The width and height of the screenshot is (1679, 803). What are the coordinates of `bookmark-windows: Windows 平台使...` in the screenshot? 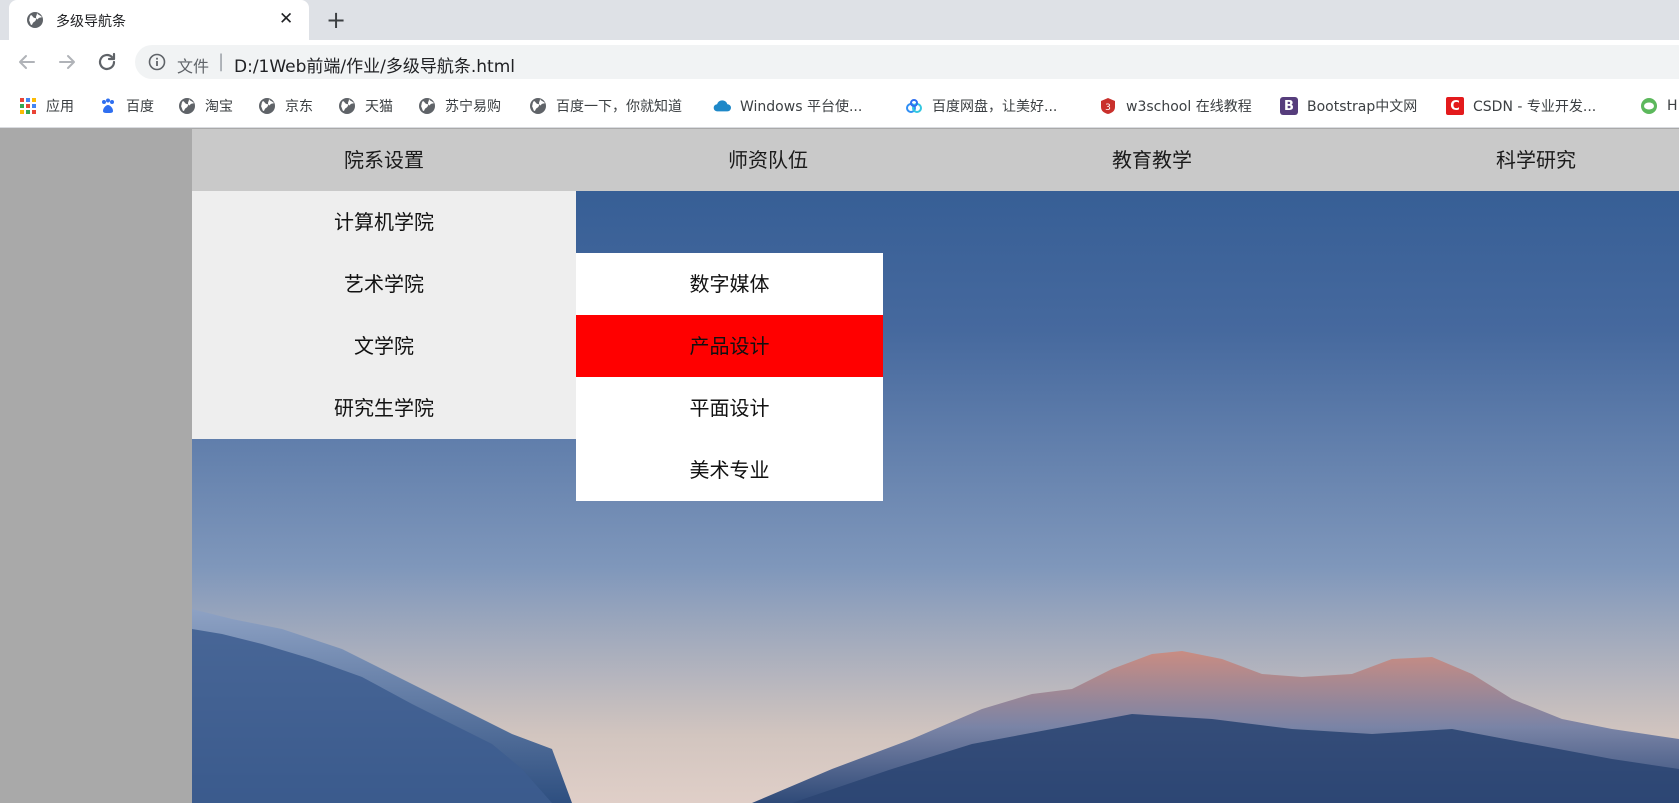 It's located at (787, 106).